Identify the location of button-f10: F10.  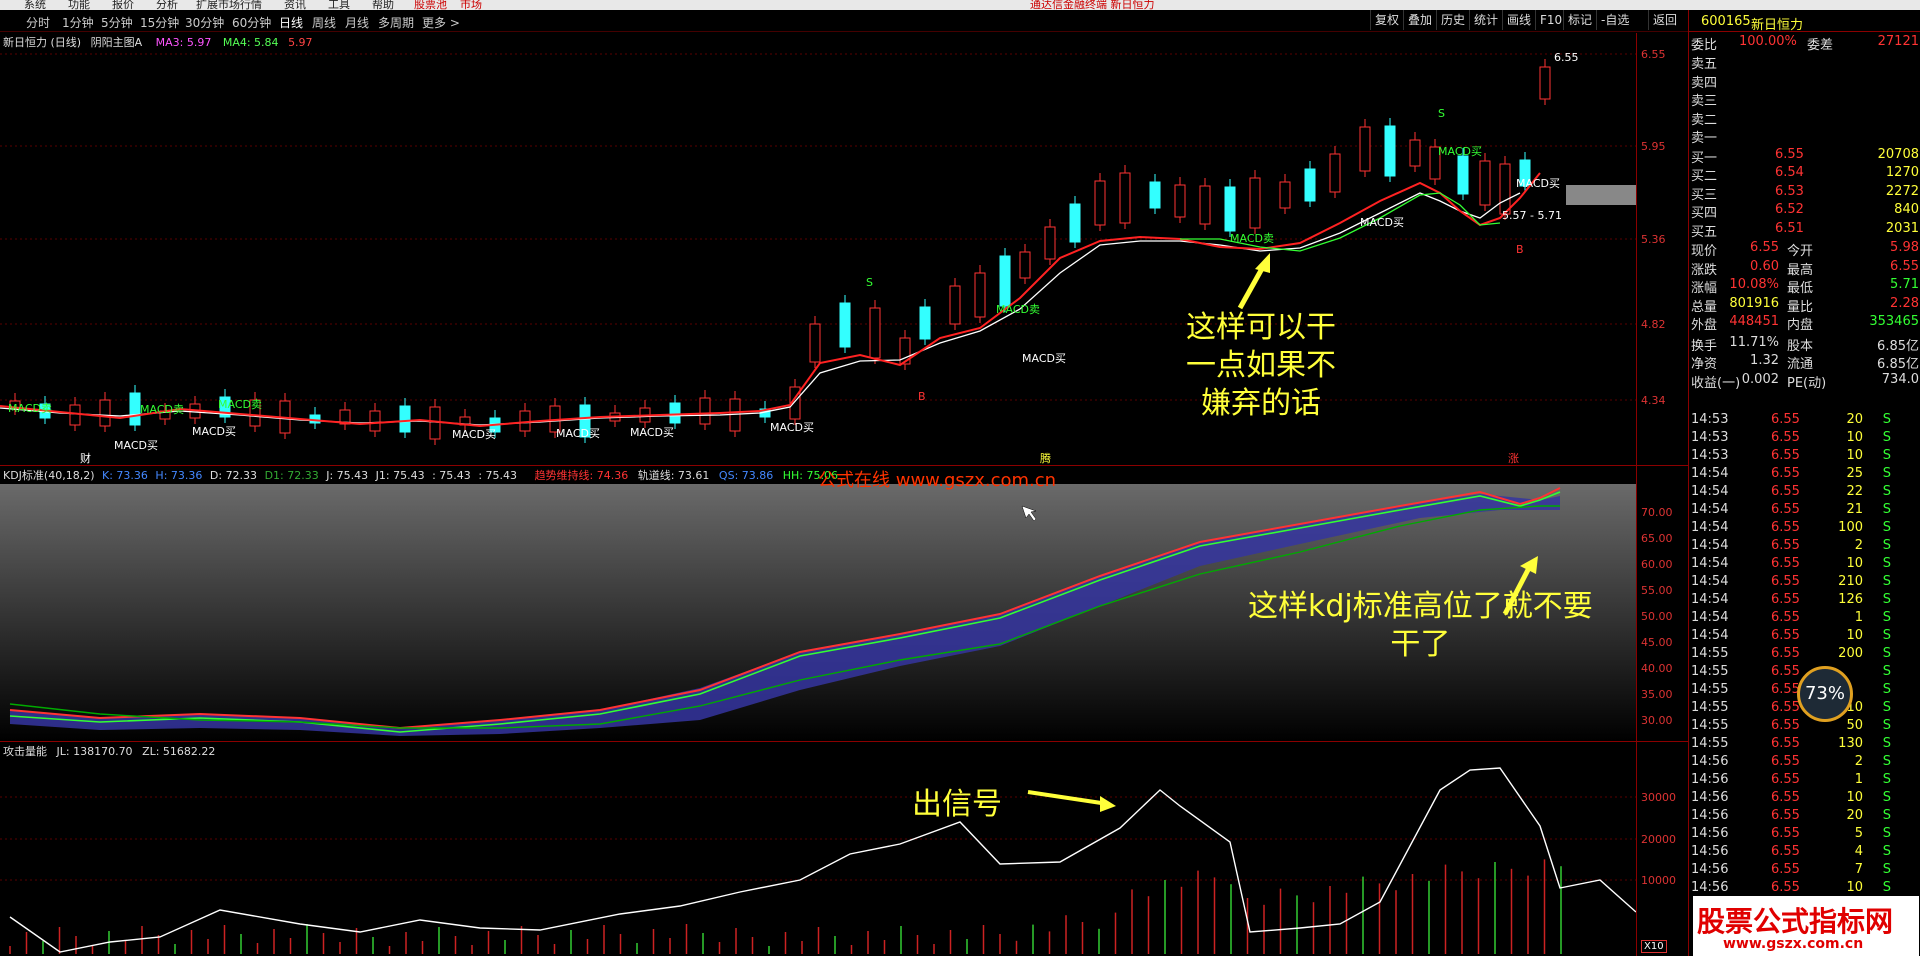
(1550, 20).